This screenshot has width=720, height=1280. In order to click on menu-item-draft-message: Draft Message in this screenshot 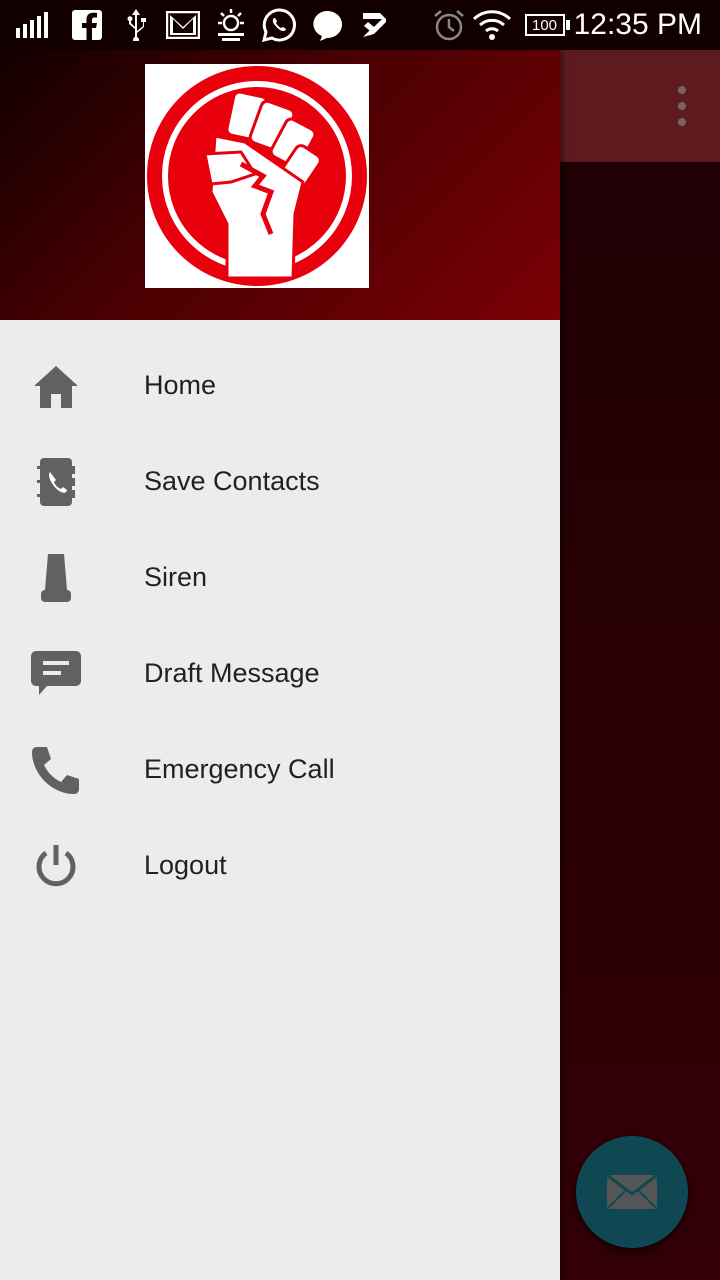, I will do `click(280, 674)`.